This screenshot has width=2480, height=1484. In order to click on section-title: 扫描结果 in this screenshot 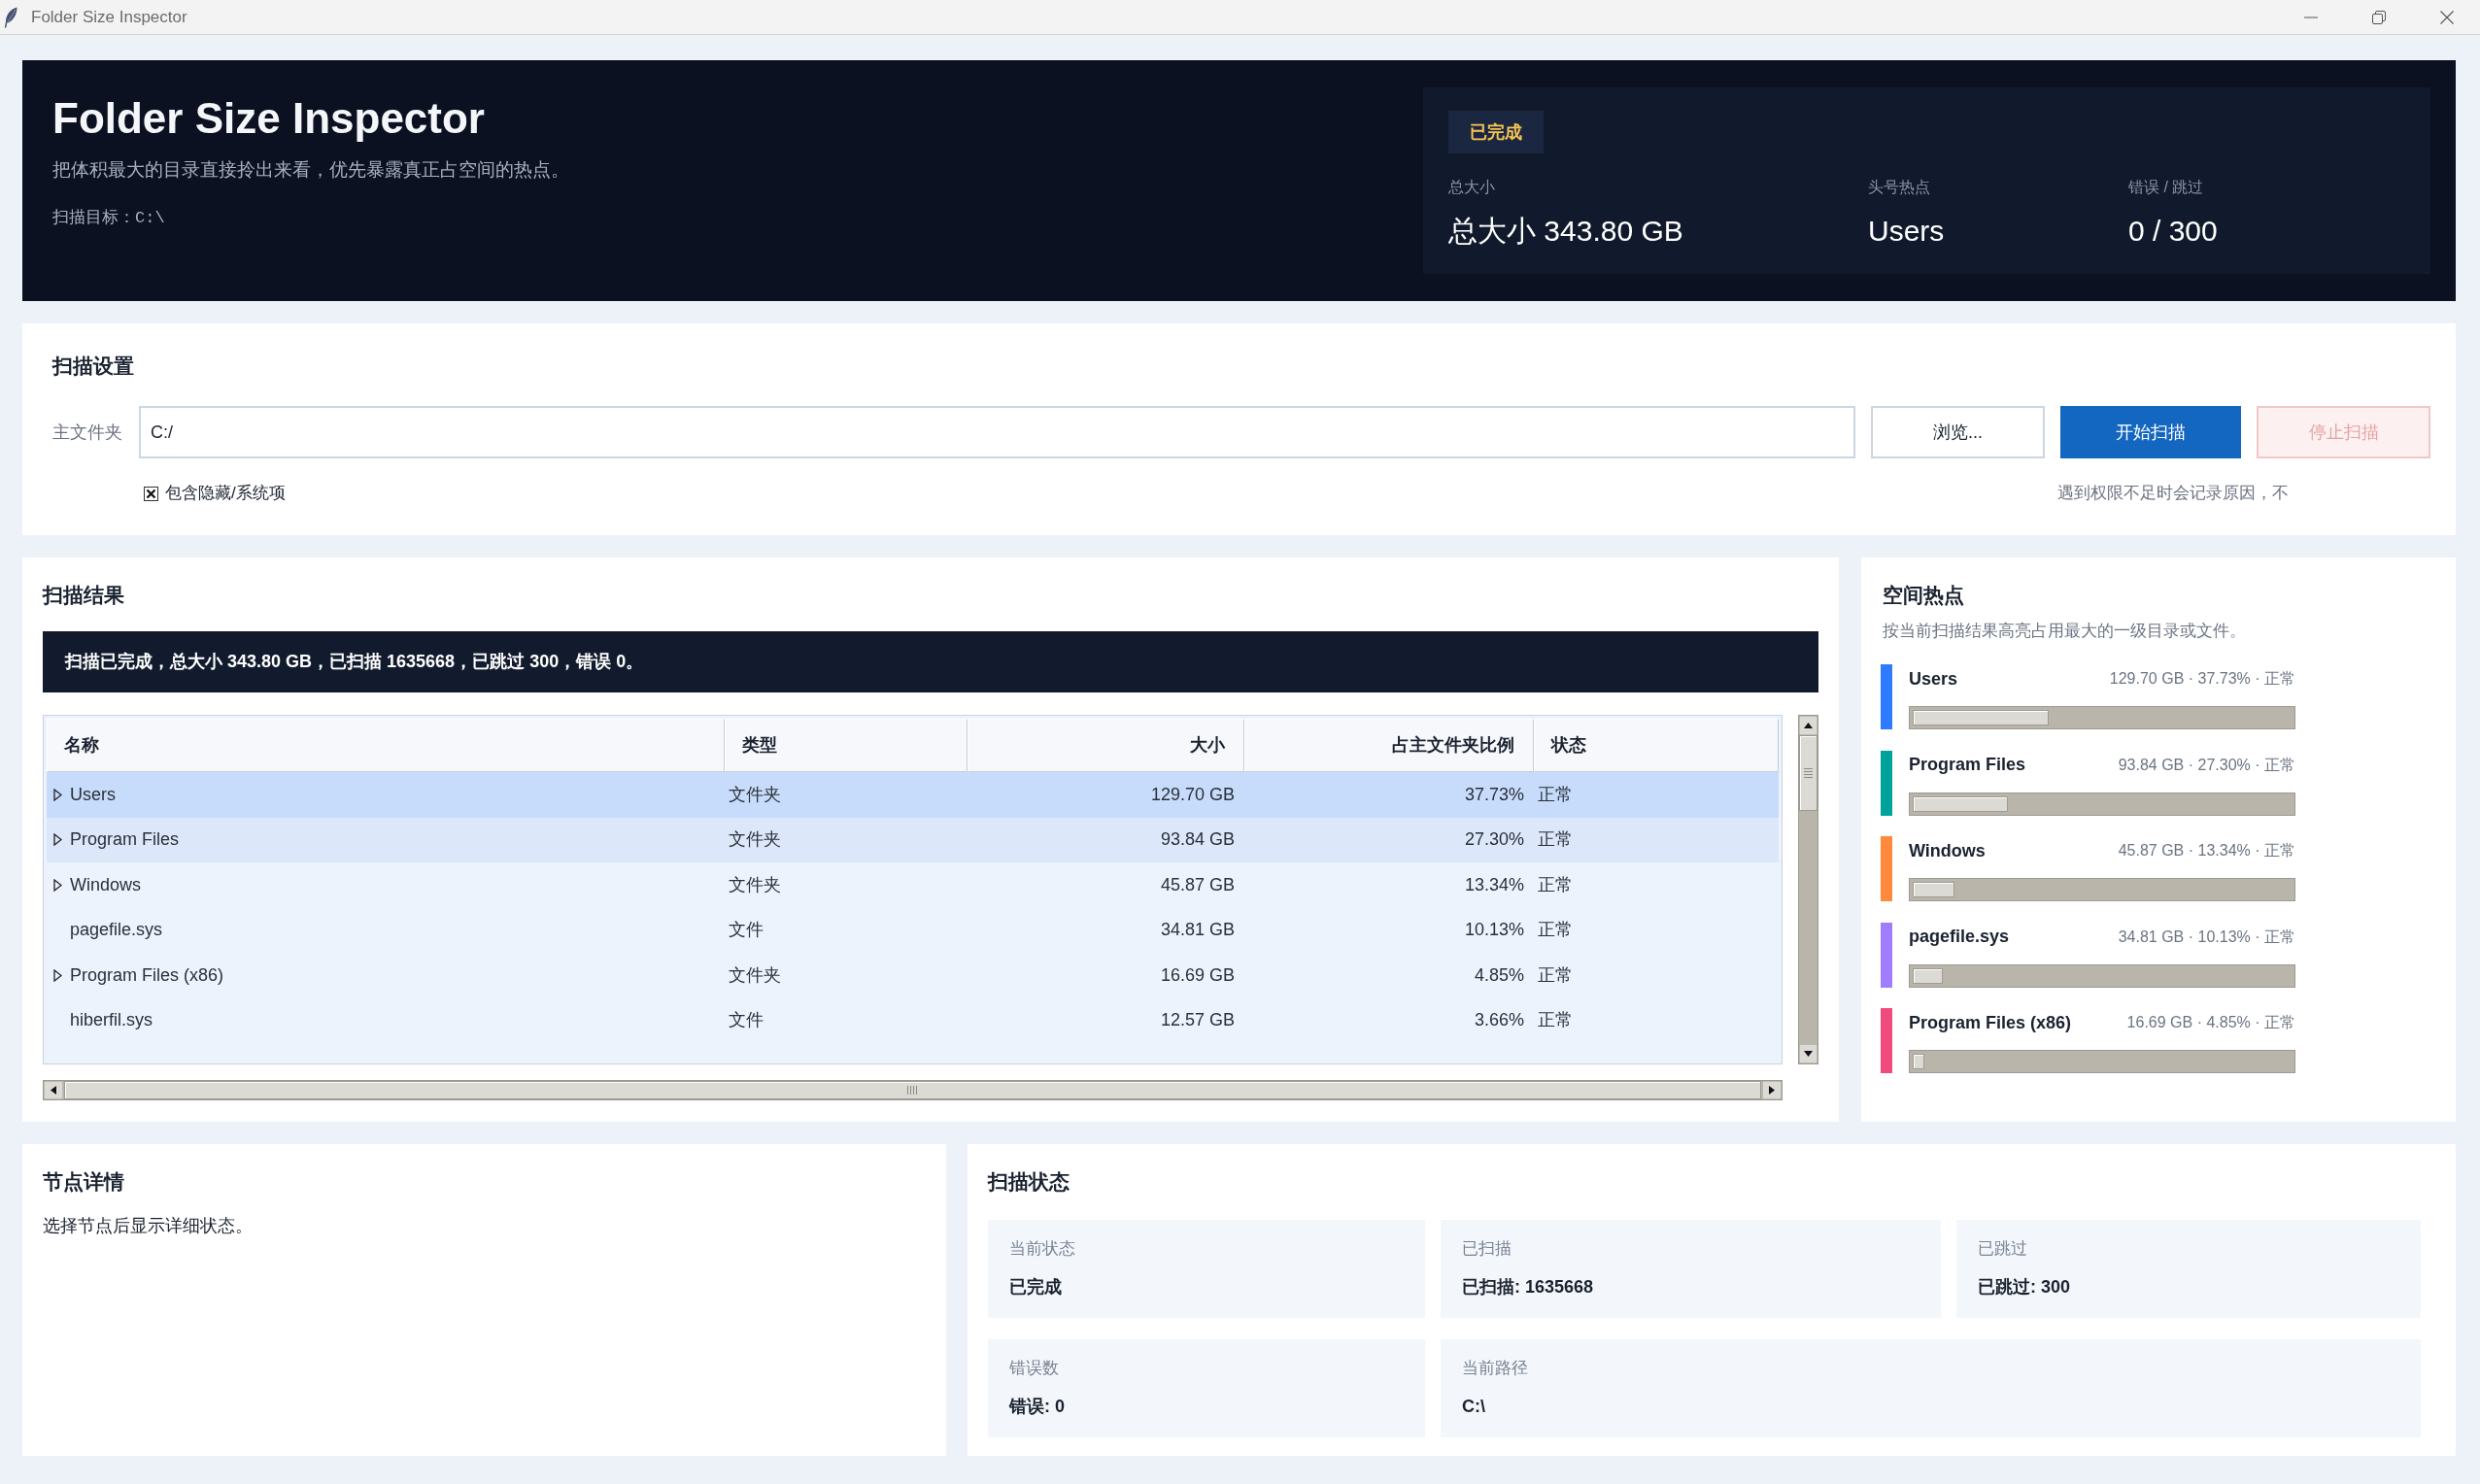, I will do `click(84, 595)`.